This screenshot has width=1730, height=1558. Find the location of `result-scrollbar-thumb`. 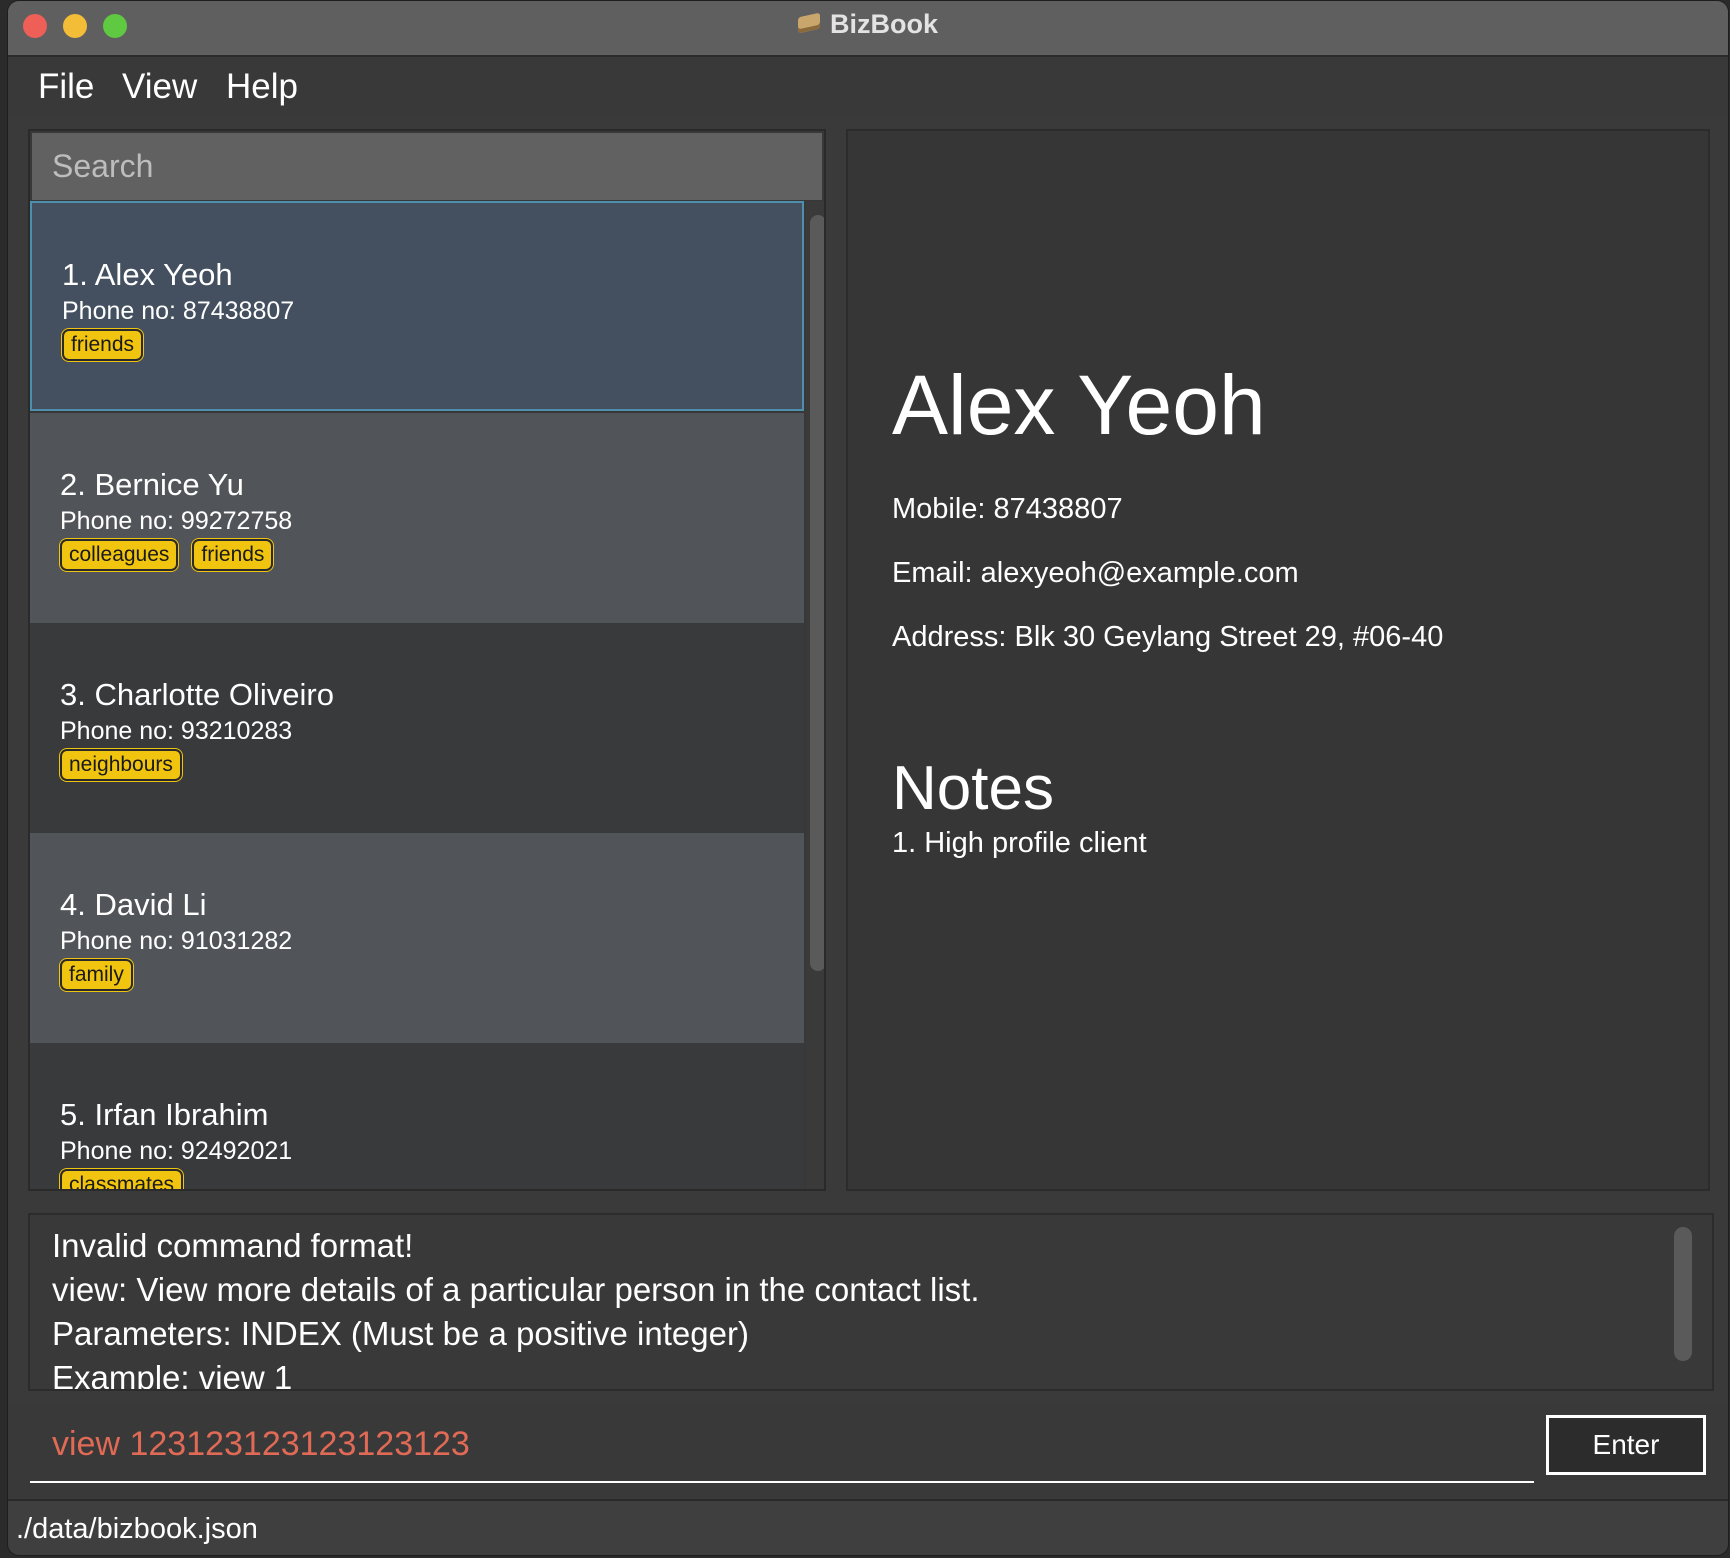

result-scrollbar-thumb is located at coordinates (1683, 1294).